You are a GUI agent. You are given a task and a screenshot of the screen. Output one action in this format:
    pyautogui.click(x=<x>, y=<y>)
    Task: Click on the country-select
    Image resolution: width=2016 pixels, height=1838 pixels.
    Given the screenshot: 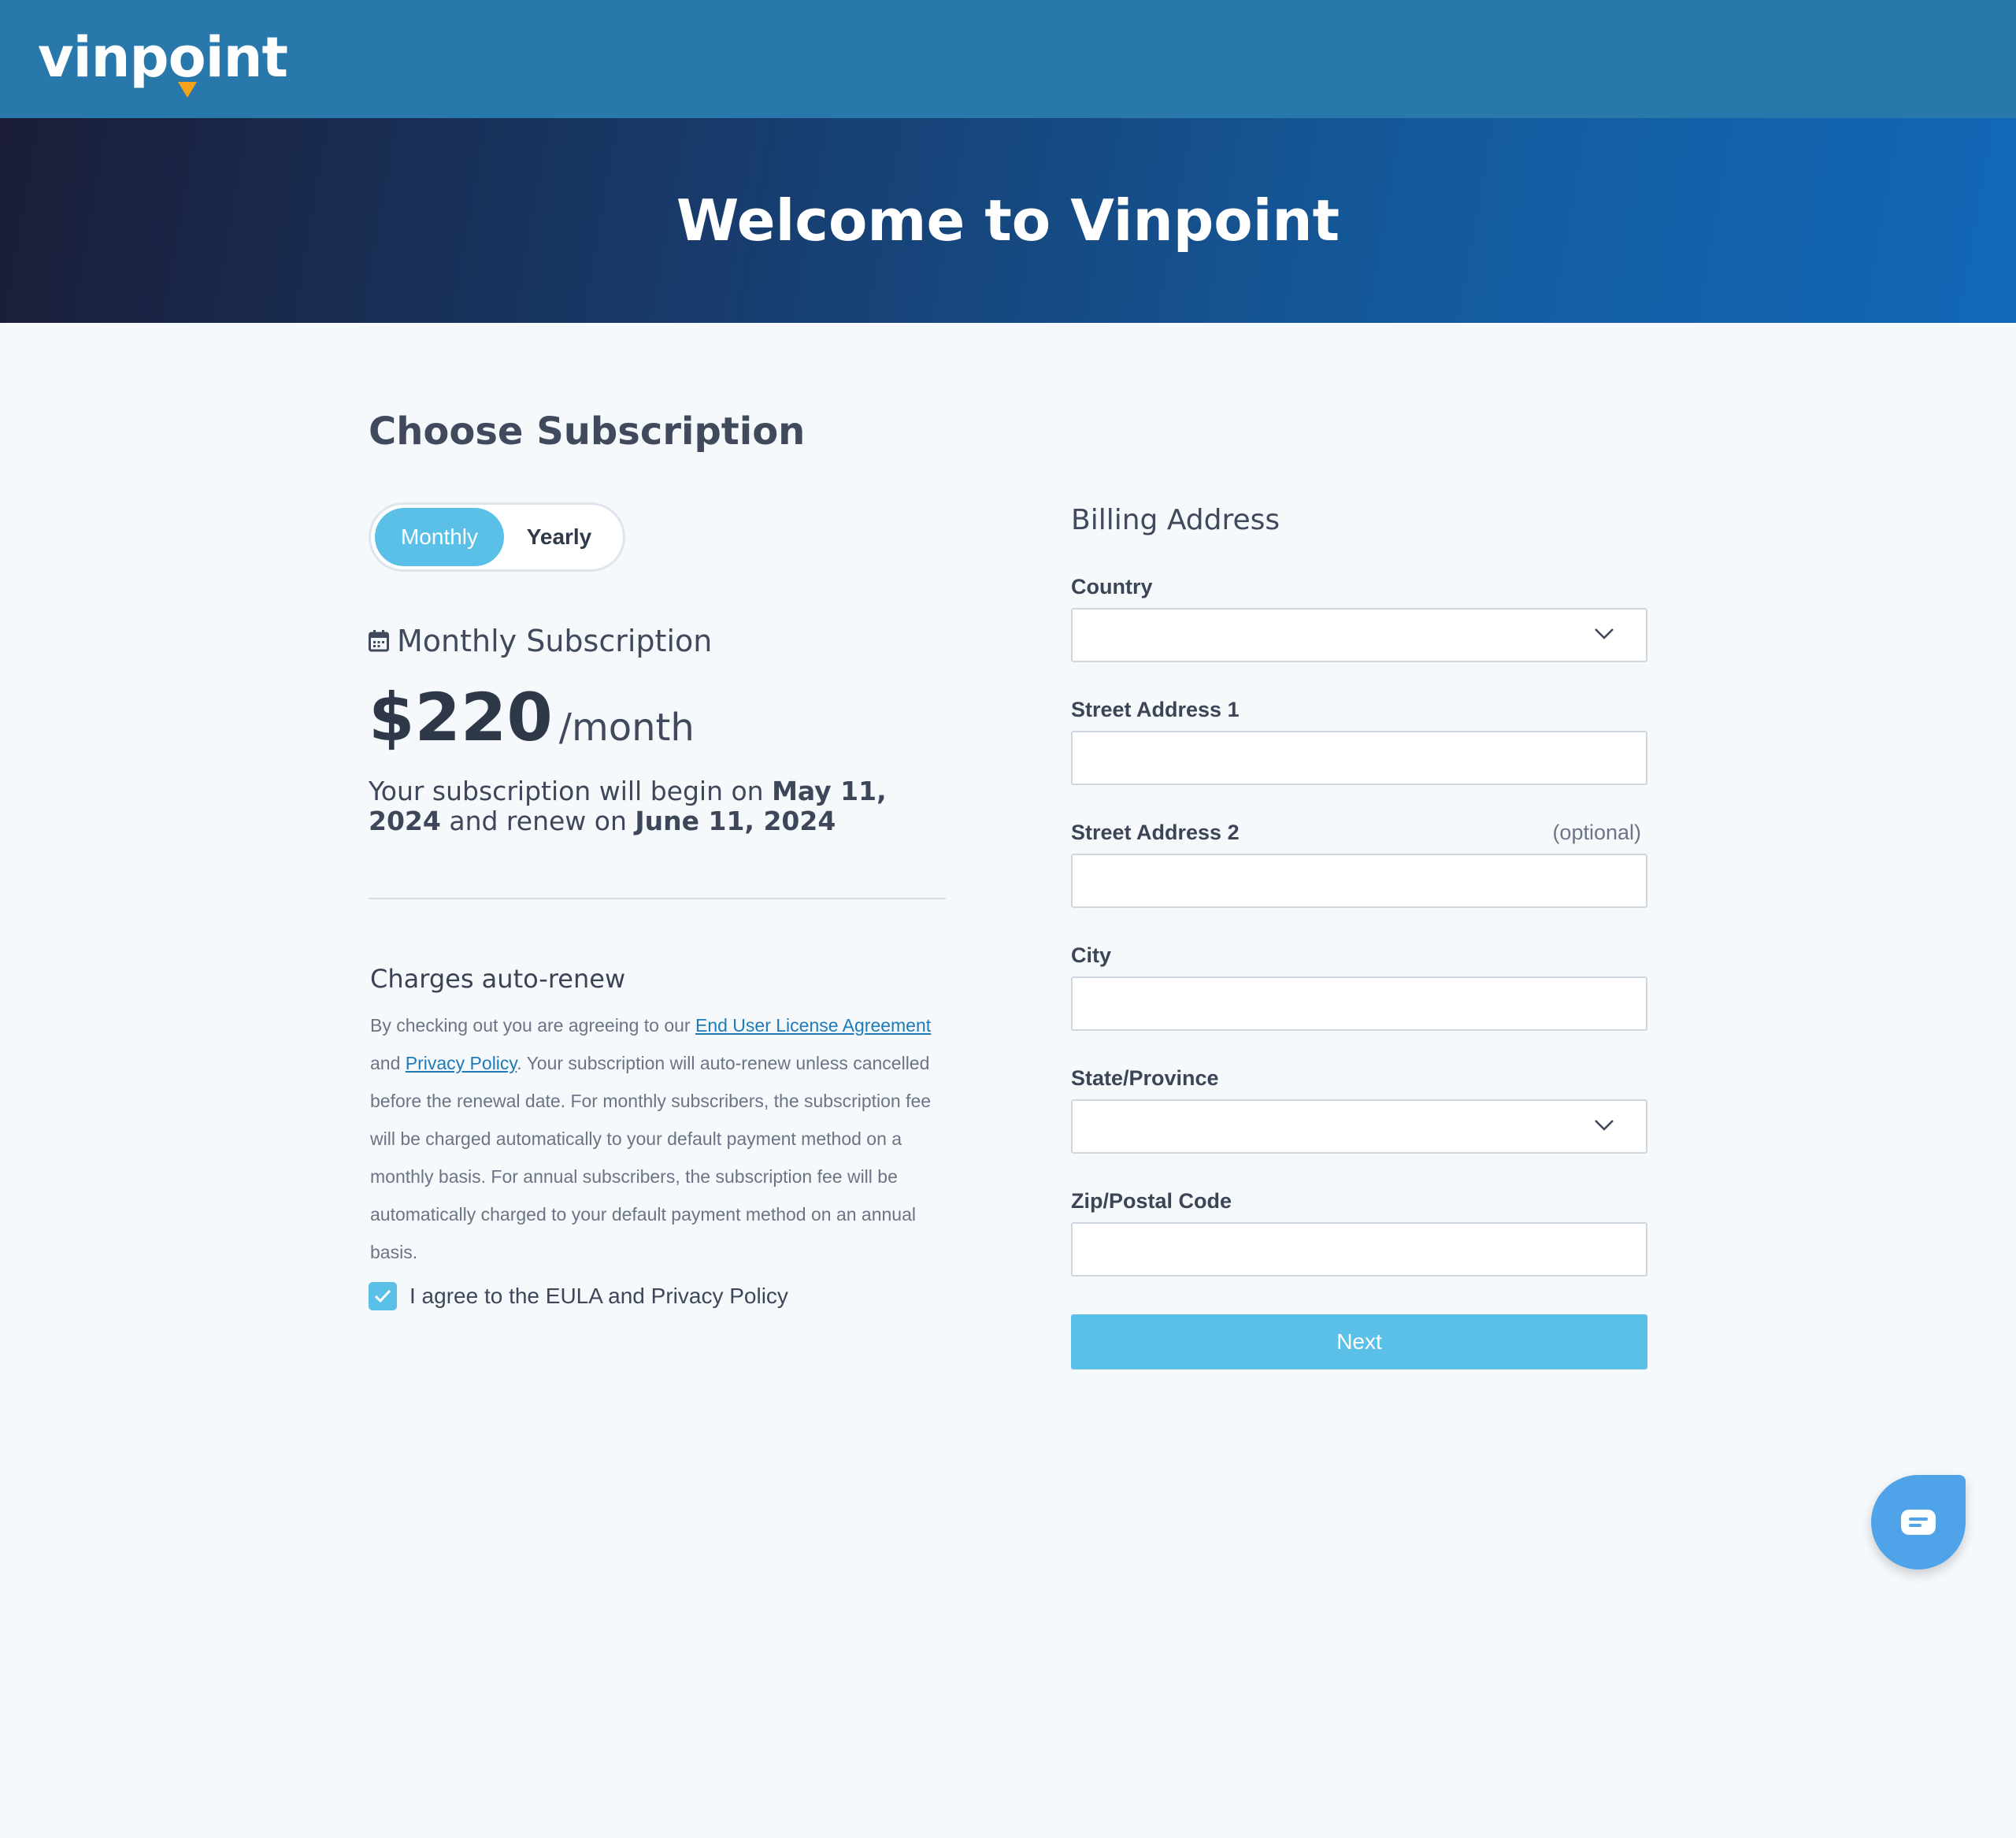 What is the action you would take?
    pyautogui.click(x=1359, y=635)
    